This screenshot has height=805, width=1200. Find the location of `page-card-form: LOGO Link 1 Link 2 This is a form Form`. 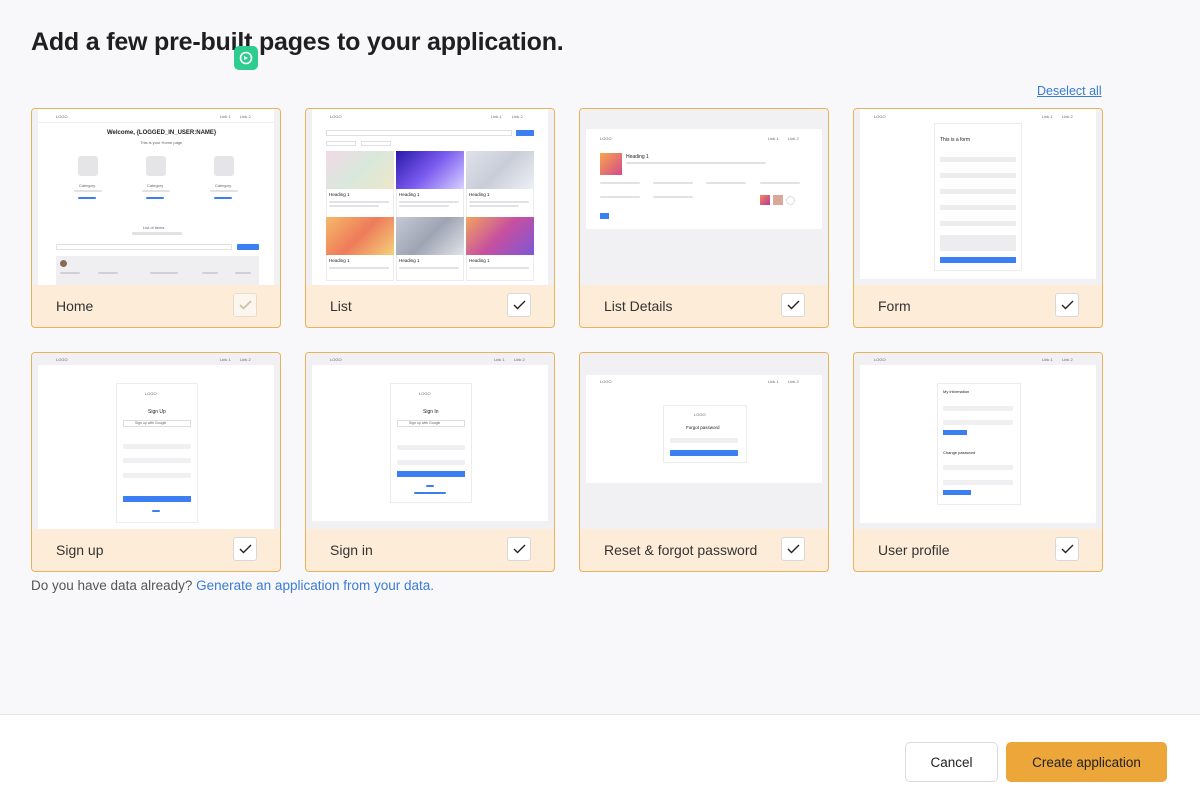

page-card-form: LOGO Link 1 Link 2 This is a form Form is located at coordinates (978, 218).